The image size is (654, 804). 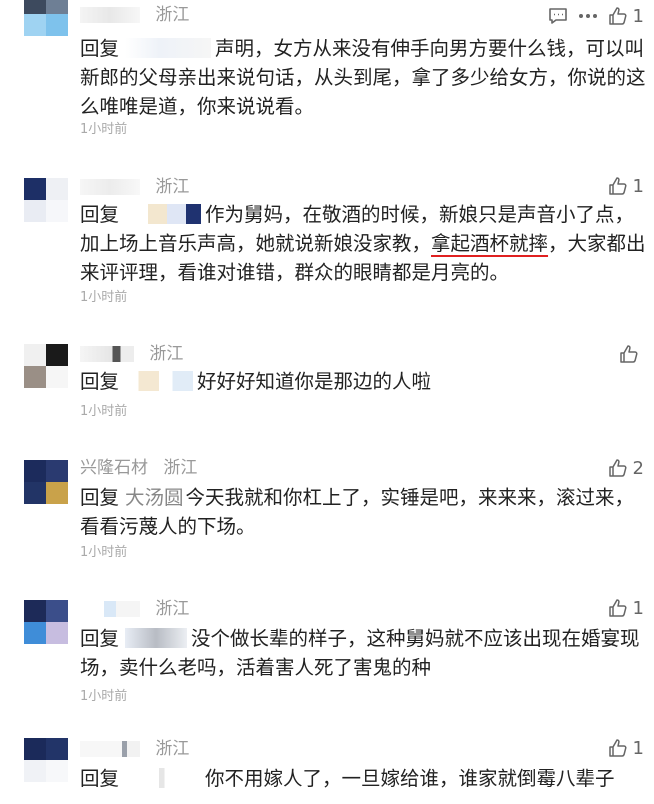 What do you see at coordinates (114, 468) in the screenshot?
I see `username: 兴隆石材` at bounding box center [114, 468].